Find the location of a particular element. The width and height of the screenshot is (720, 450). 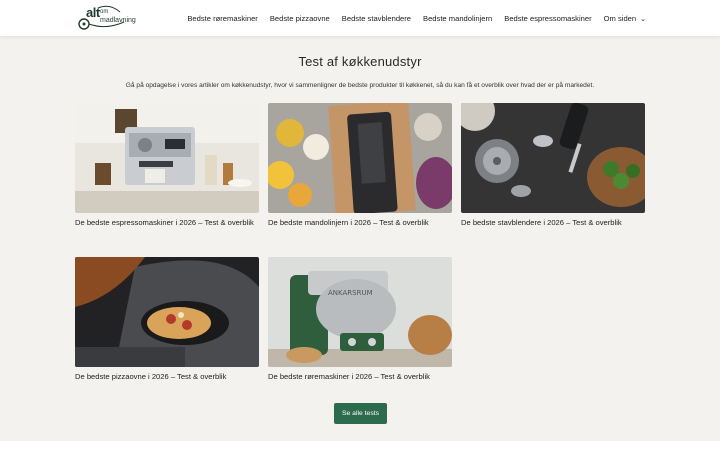

nav-item-pizzaovne: Bedste pizzaovne is located at coordinates (300, 18).